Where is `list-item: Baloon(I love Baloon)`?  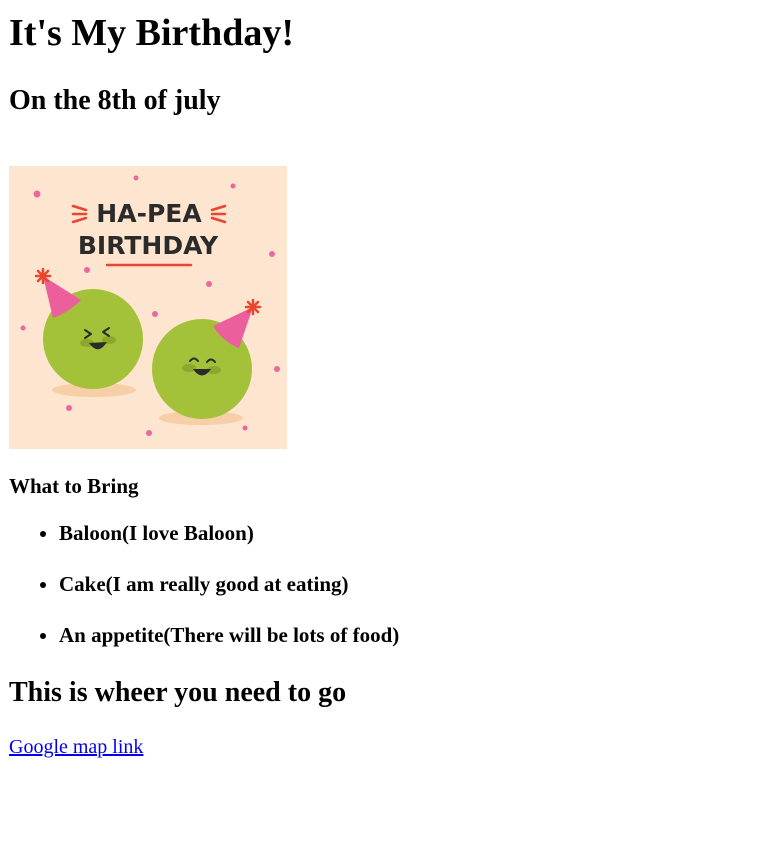
list-item: Baloon(I love Baloon) is located at coordinates (229, 533).